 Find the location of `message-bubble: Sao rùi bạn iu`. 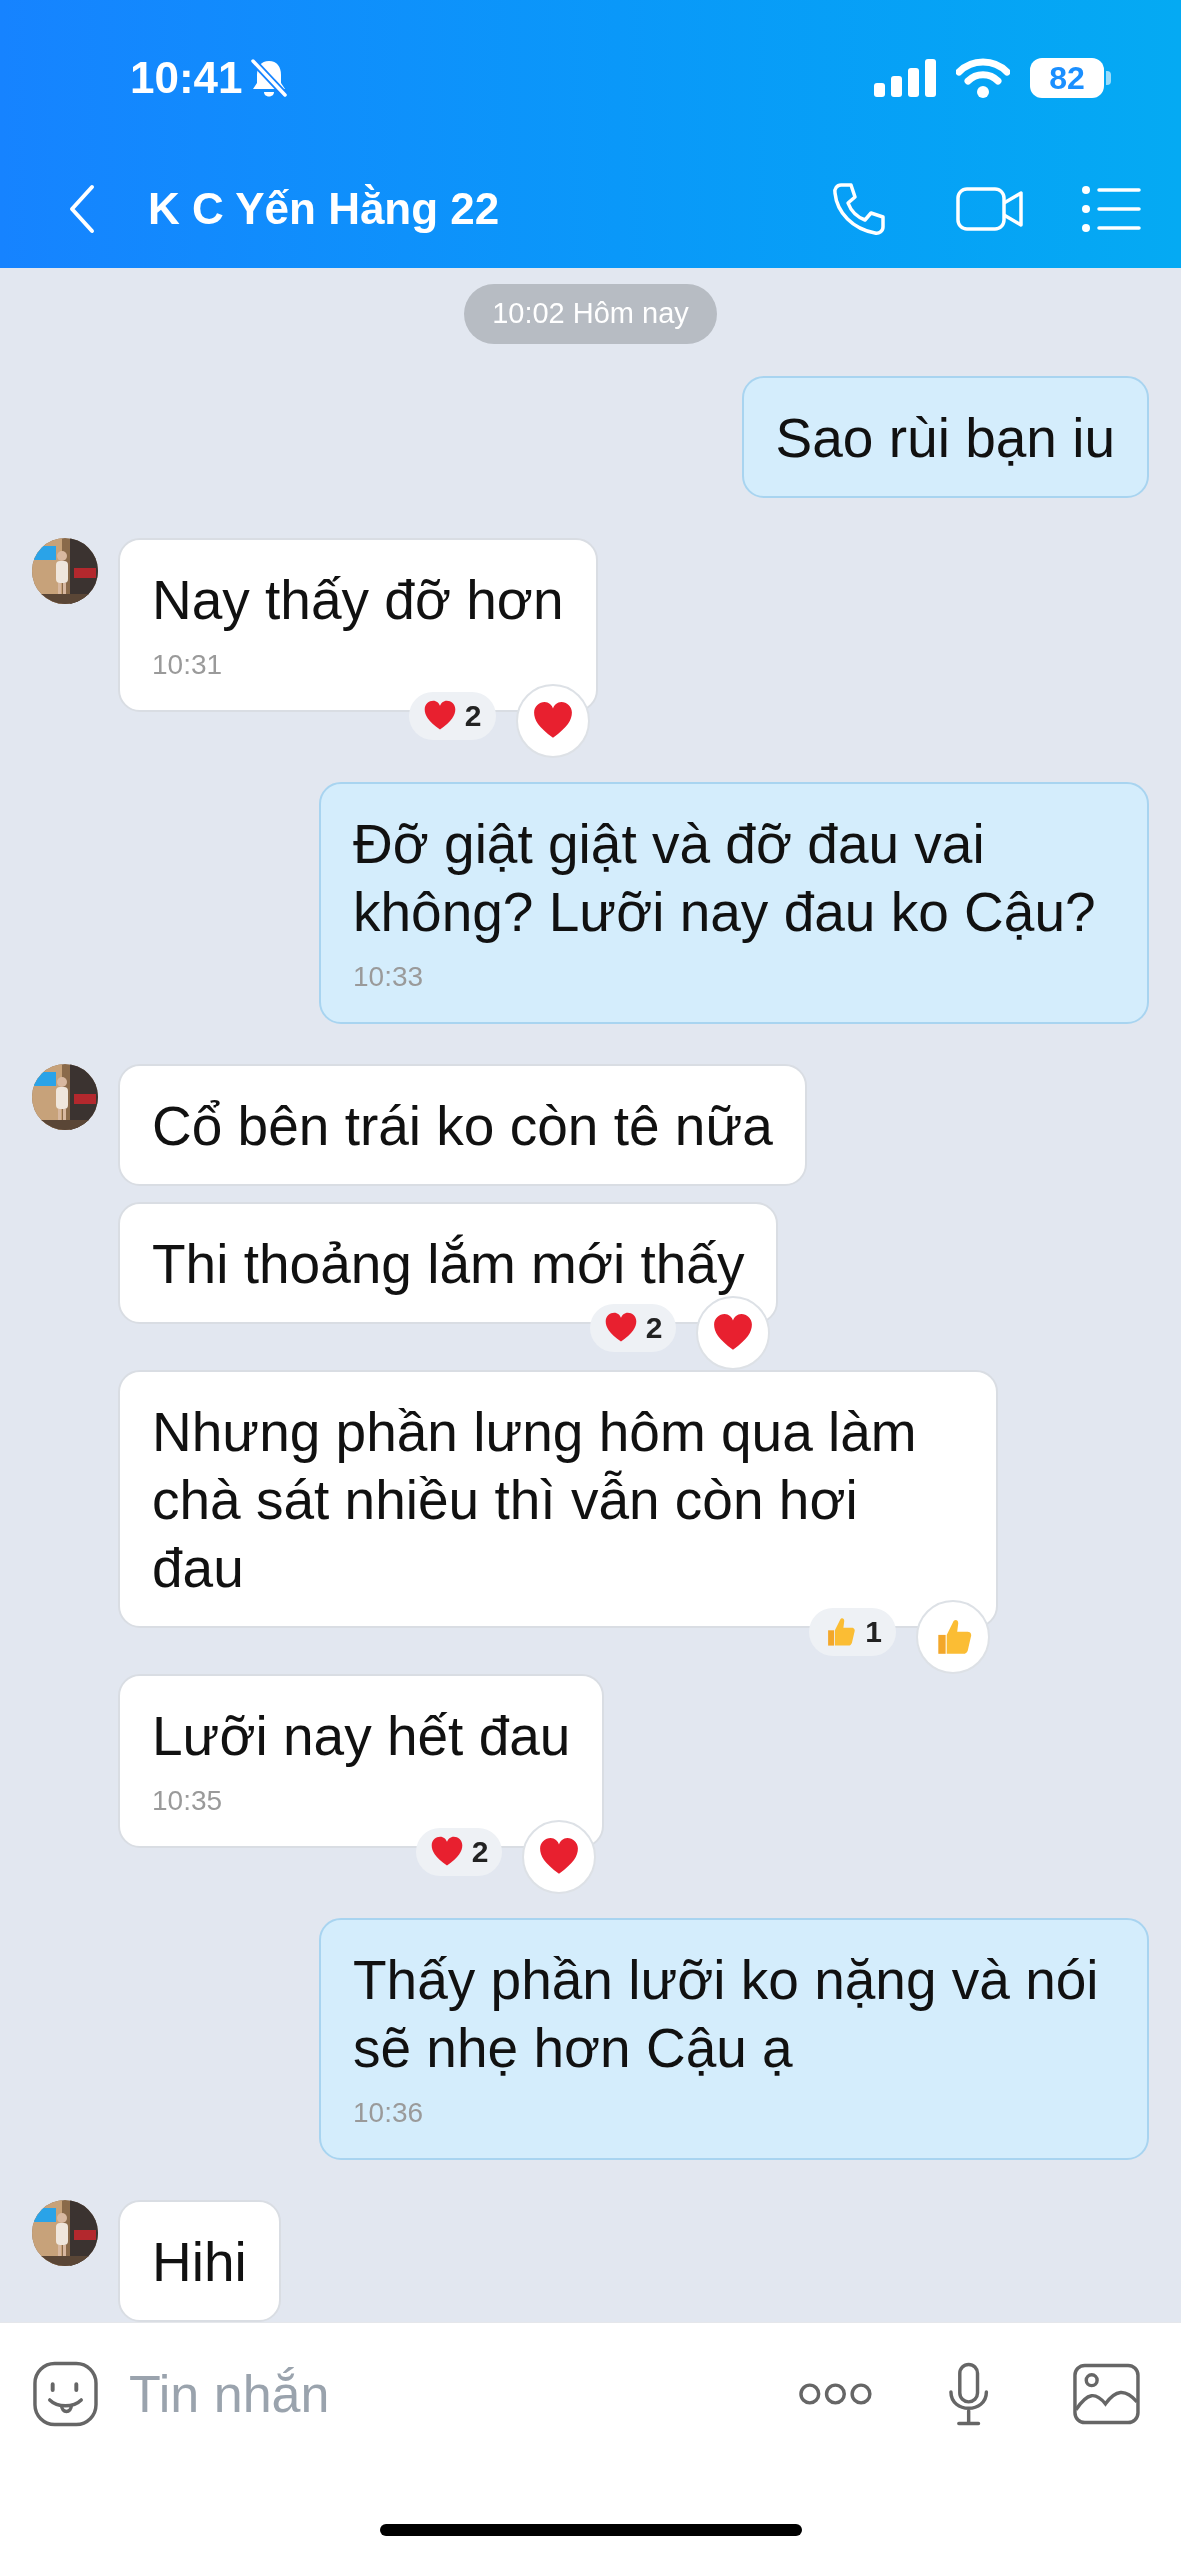

message-bubble: Sao rùi bạn iu is located at coordinates (945, 436).